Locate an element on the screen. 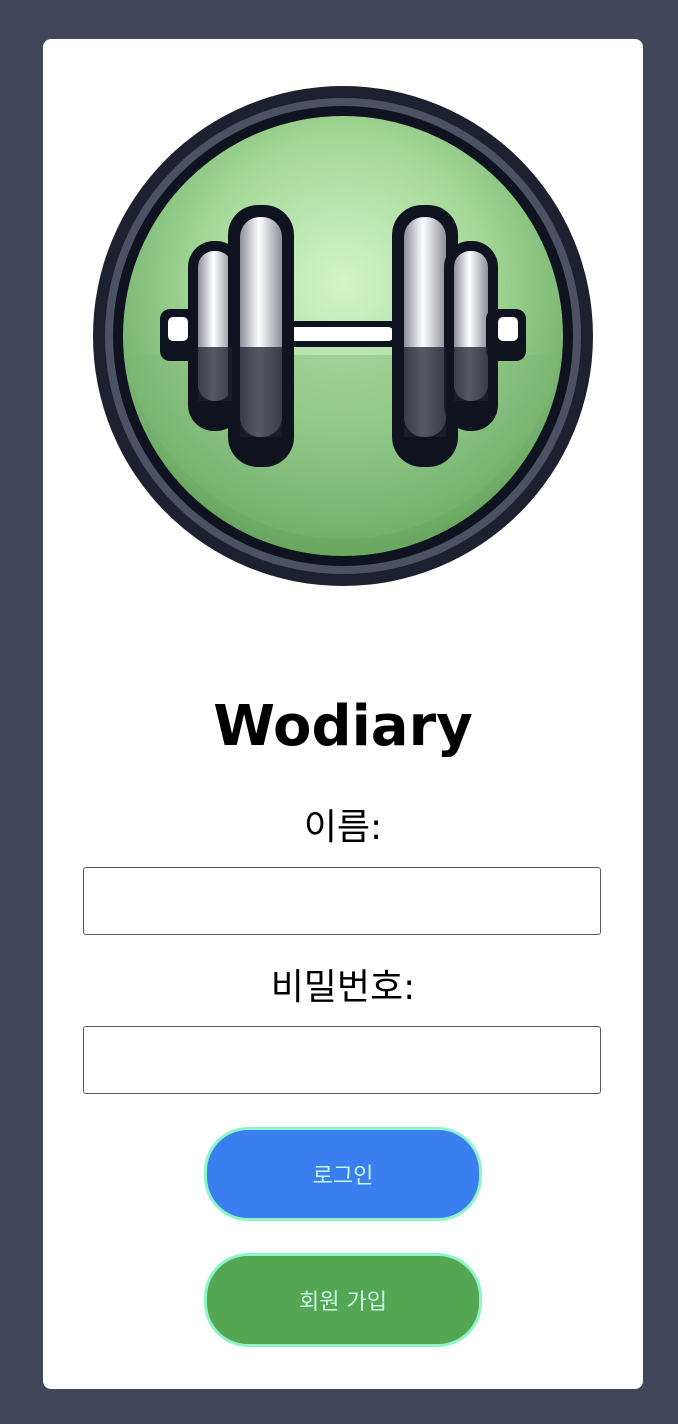 The width and height of the screenshot is (678, 1424). signup-button-label: 회원 가입 is located at coordinates (343, 1302).